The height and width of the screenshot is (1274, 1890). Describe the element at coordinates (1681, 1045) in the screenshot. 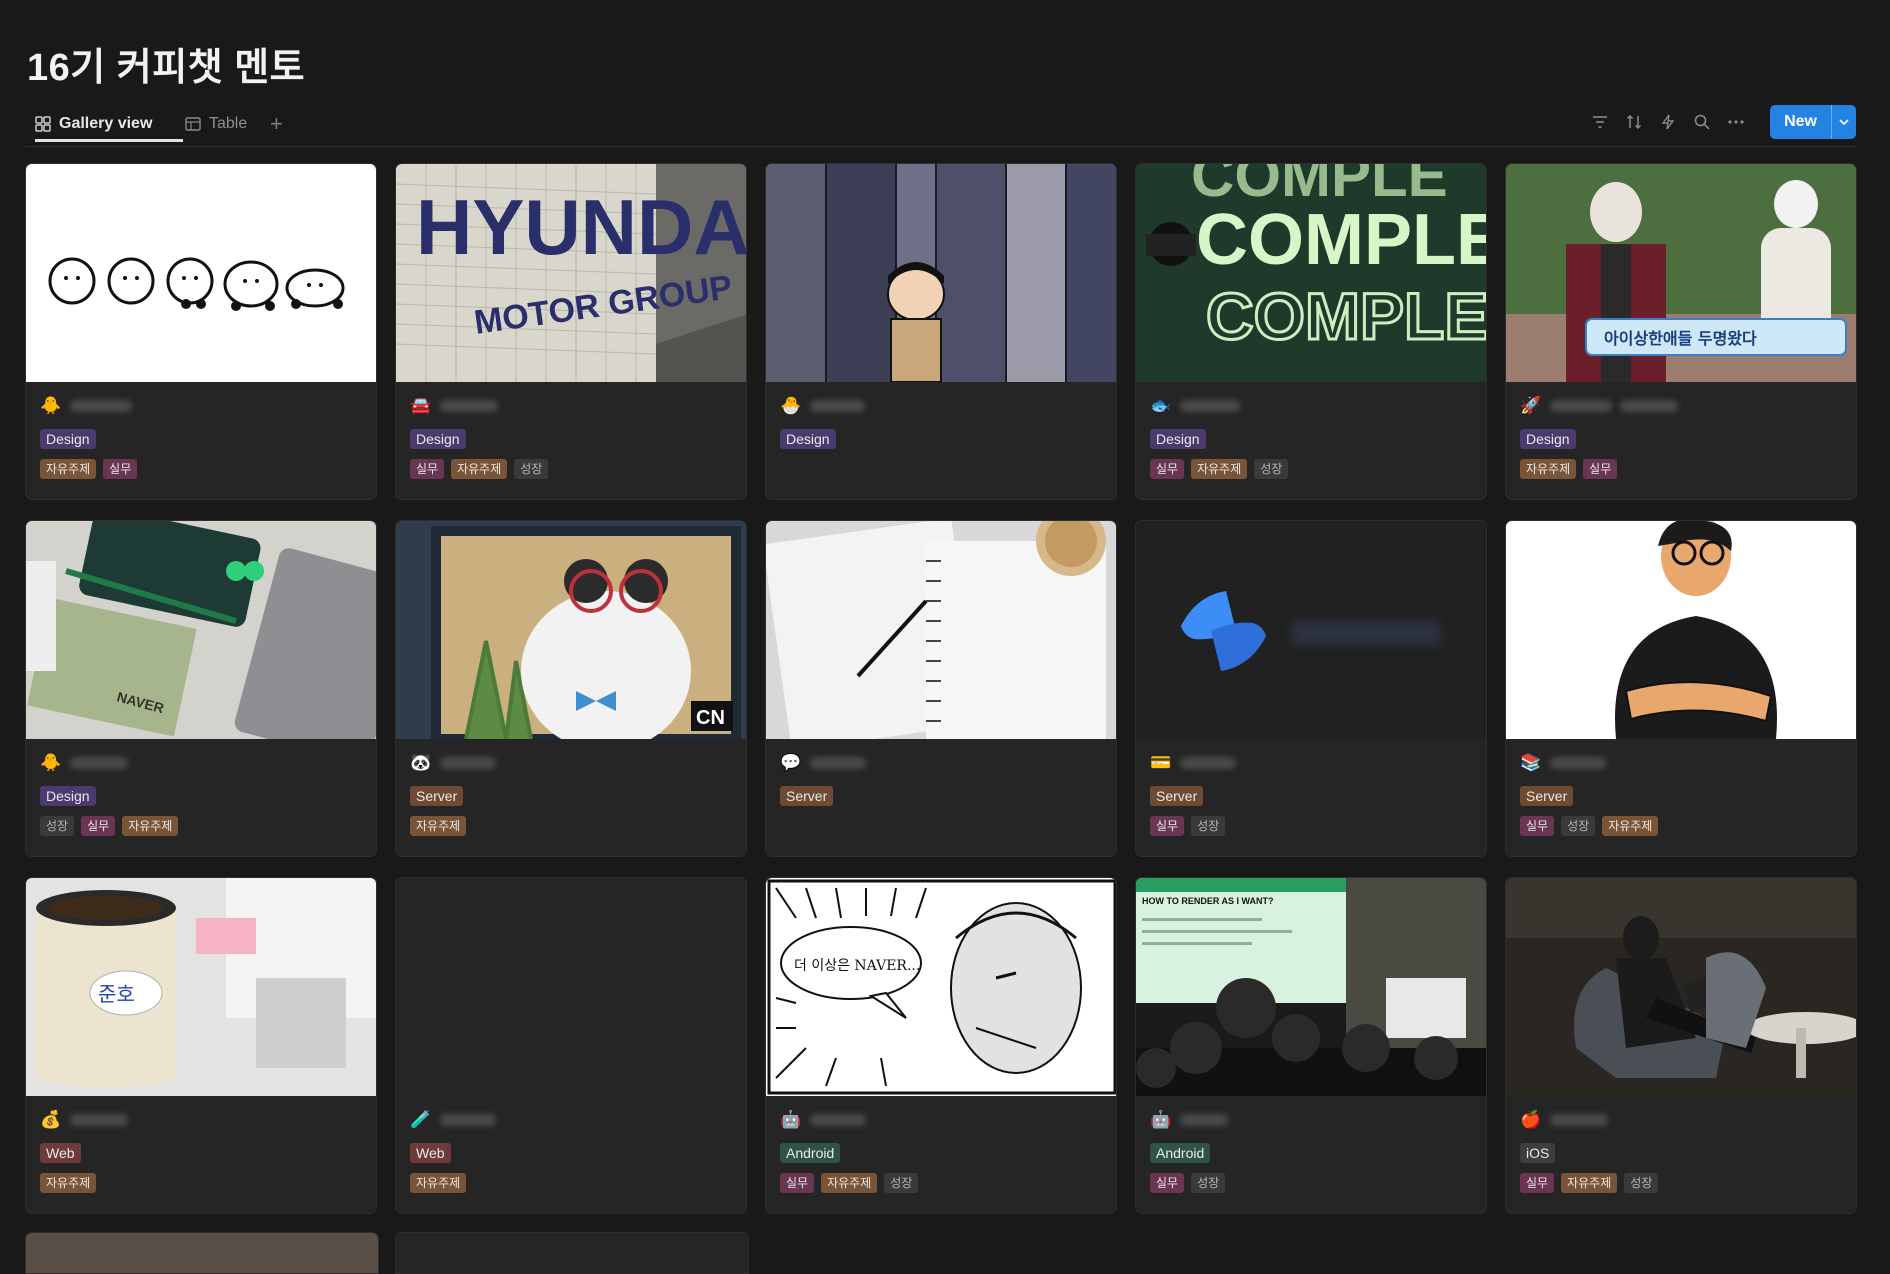

I see `gallery-card: 🍎 iOS 실무 자유주제 성장` at that location.